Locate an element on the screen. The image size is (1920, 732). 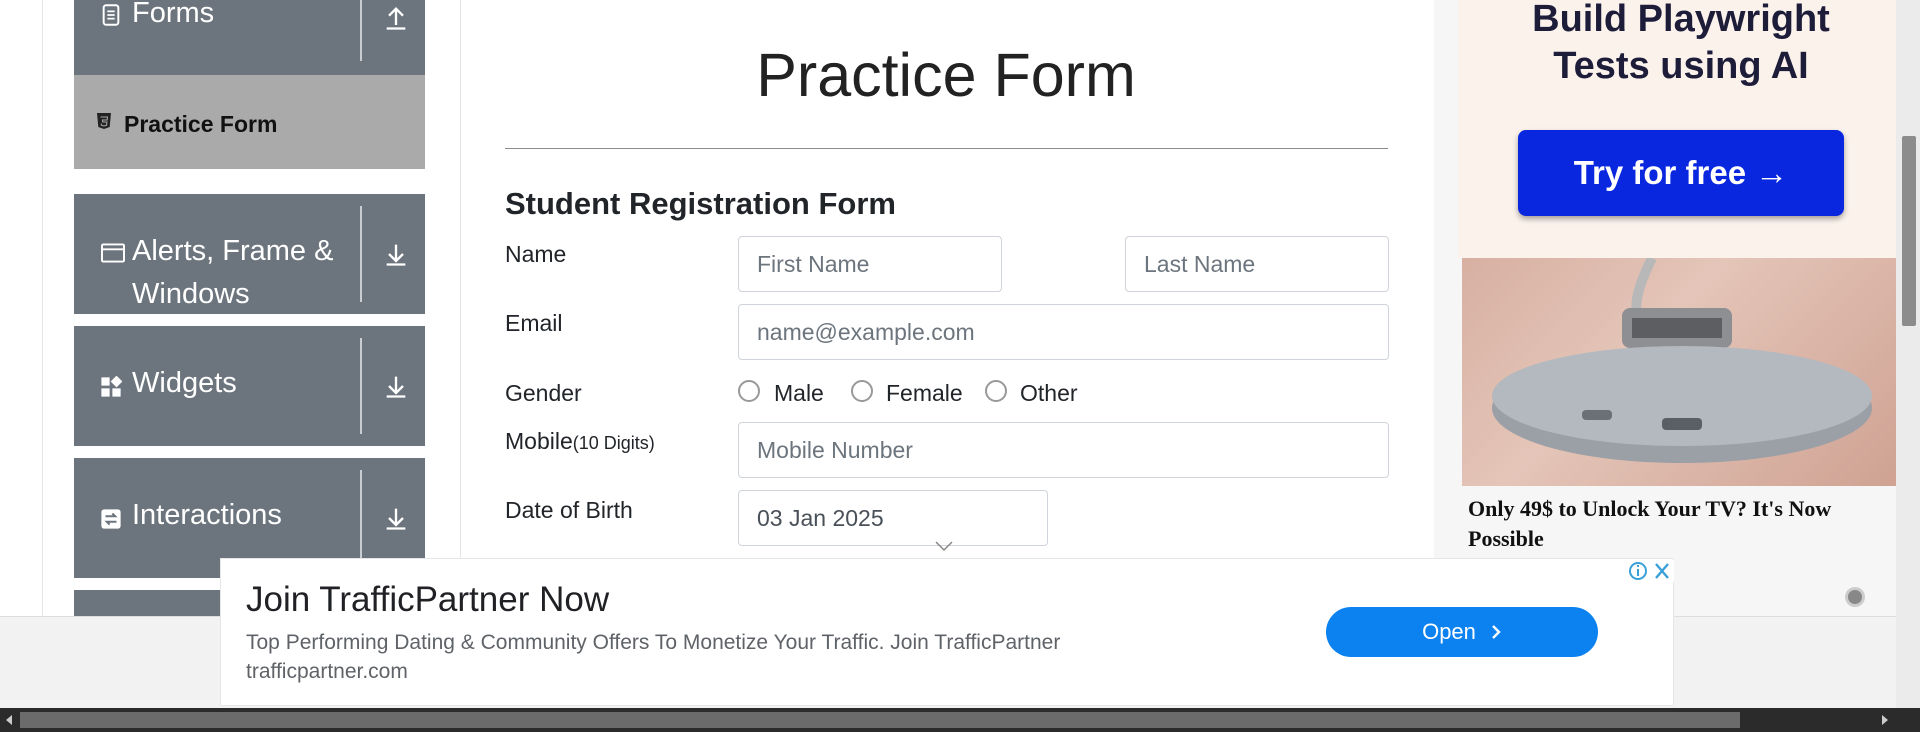
first-name-input: First Name is located at coordinates (870, 264).